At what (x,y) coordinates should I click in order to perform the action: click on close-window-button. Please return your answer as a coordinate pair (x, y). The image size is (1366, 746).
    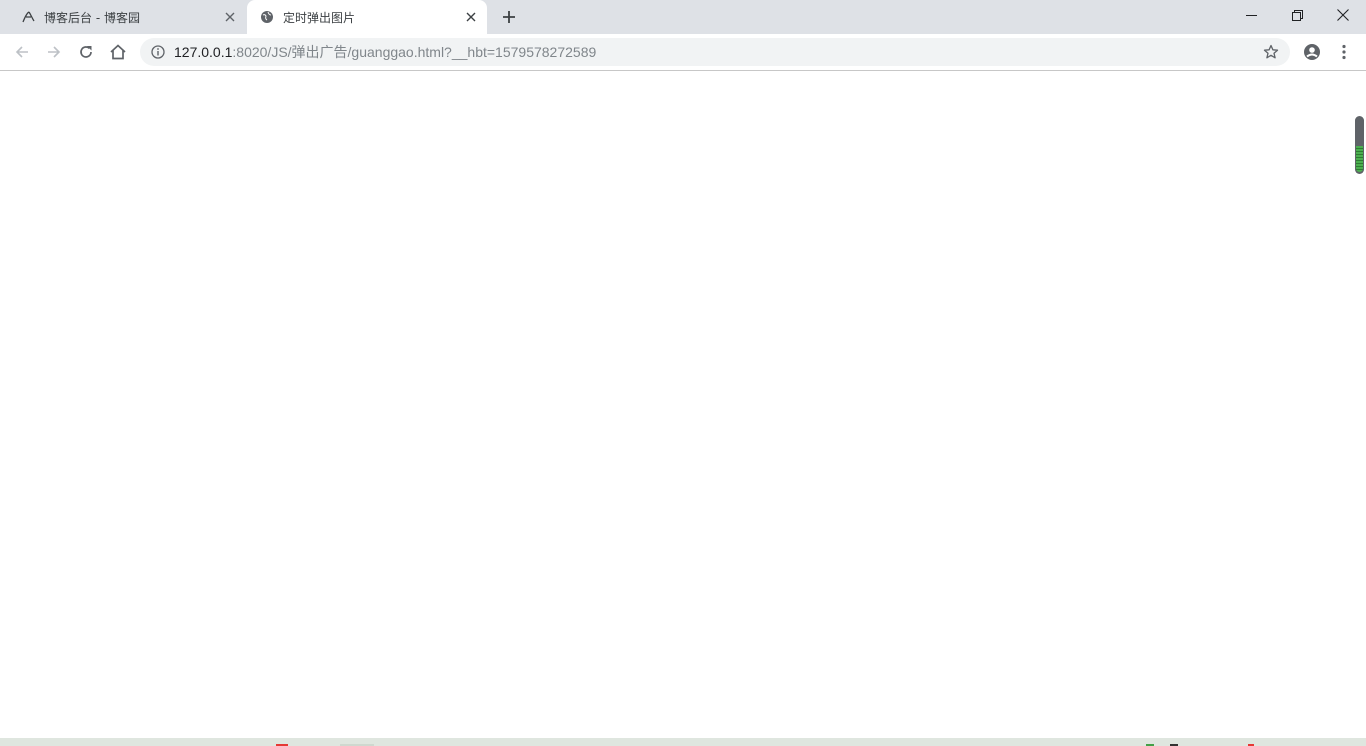
    Looking at the image, I should click on (1343, 15).